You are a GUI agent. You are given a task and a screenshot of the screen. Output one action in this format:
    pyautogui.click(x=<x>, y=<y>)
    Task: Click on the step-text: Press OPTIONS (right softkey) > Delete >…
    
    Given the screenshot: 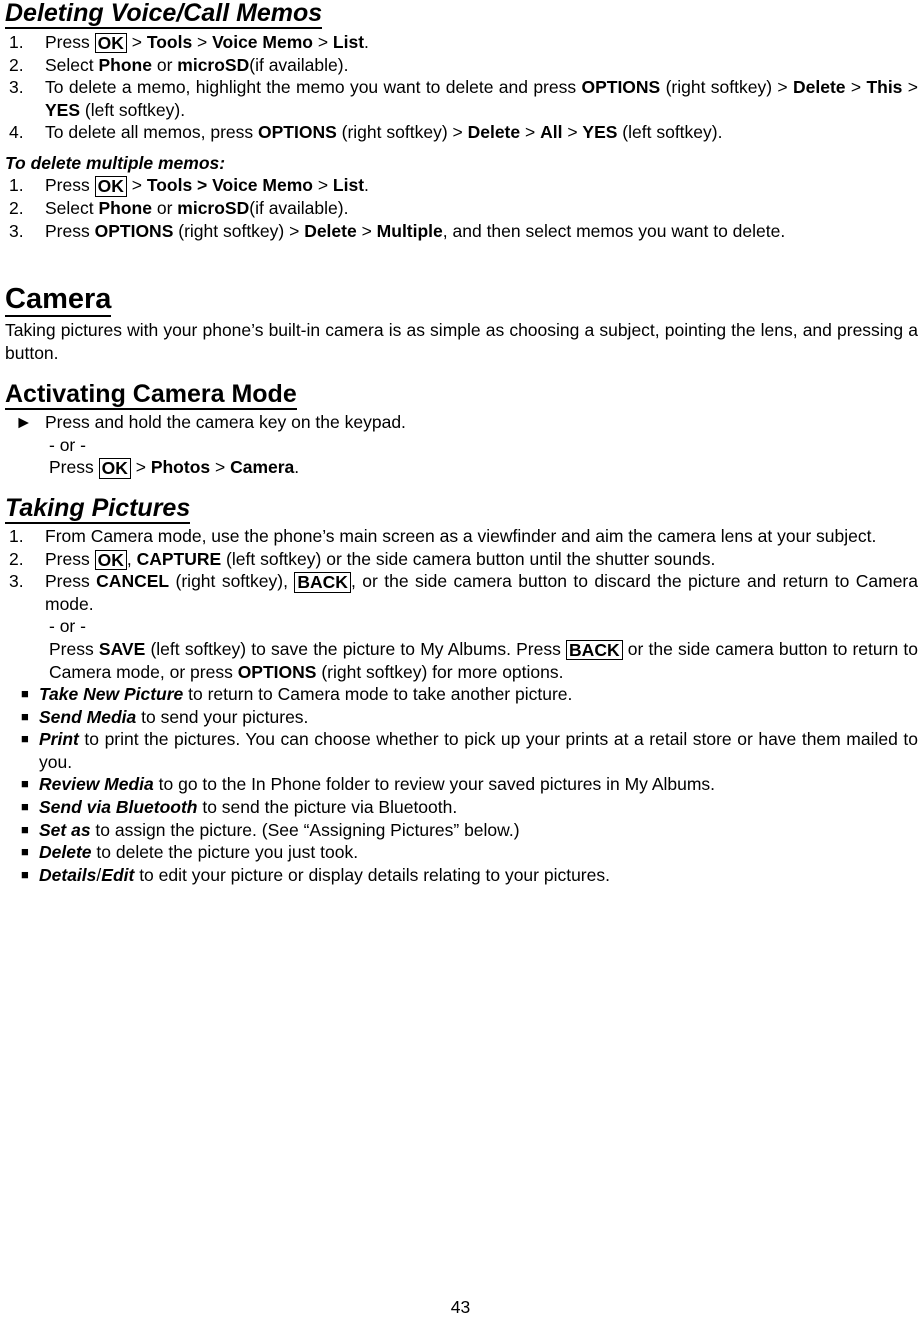 What is the action you would take?
    pyautogui.click(x=415, y=230)
    